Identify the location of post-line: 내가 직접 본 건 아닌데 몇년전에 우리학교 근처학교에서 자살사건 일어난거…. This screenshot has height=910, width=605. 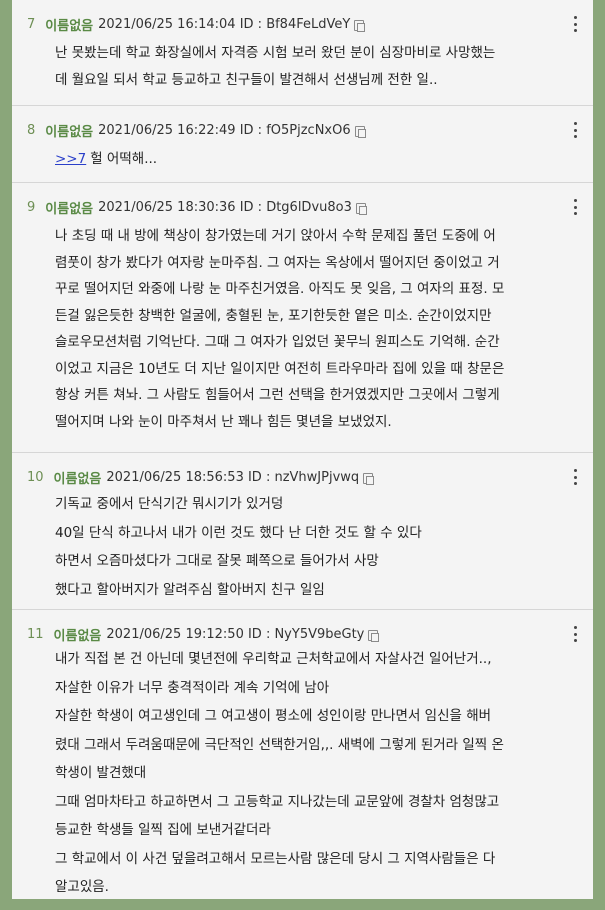
(273, 659).